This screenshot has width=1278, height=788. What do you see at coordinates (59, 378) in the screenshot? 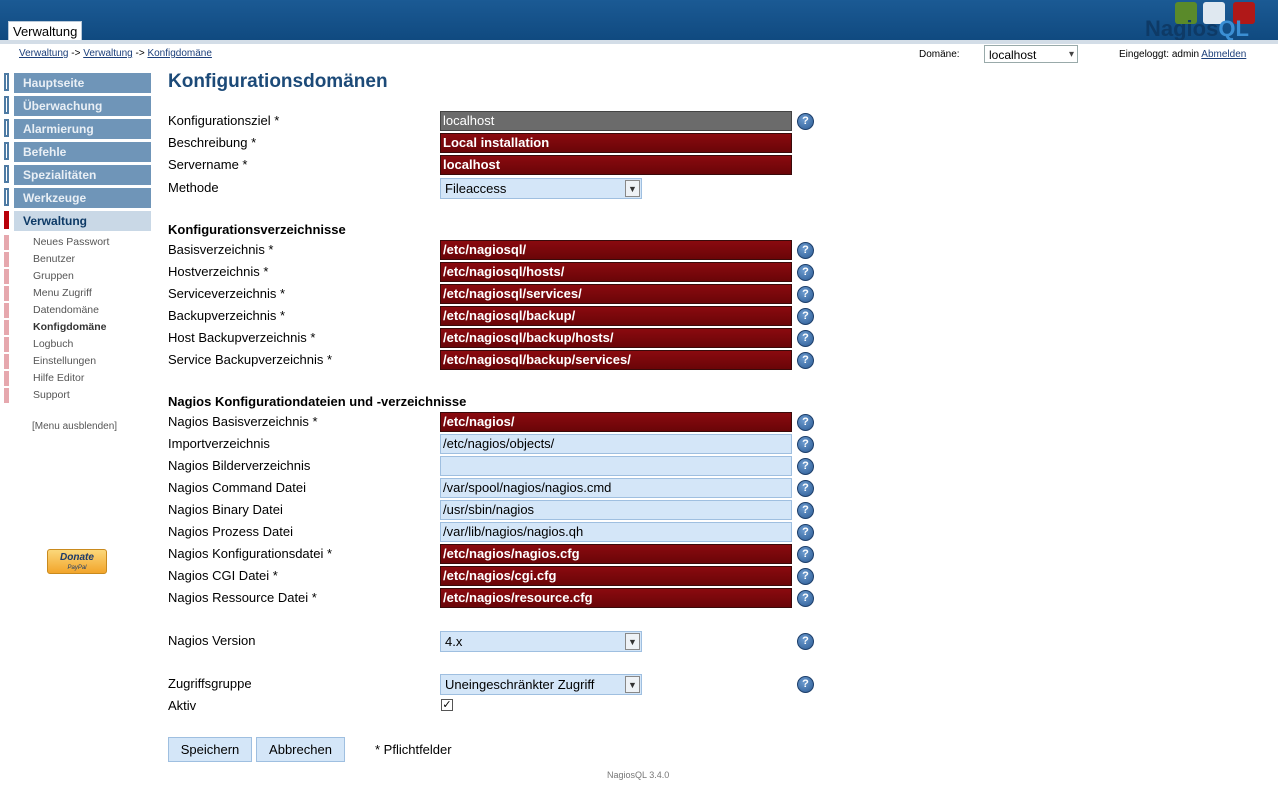
I see `subnav-label: Hilfe Editor` at bounding box center [59, 378].